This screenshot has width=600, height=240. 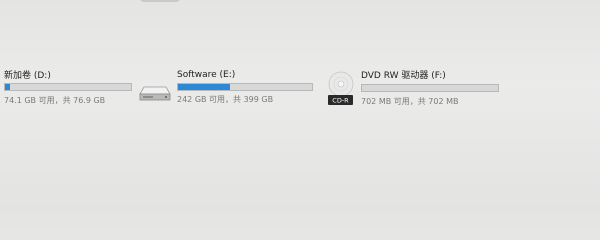 I want to click on screen-glare, so click(x=160, y=1).